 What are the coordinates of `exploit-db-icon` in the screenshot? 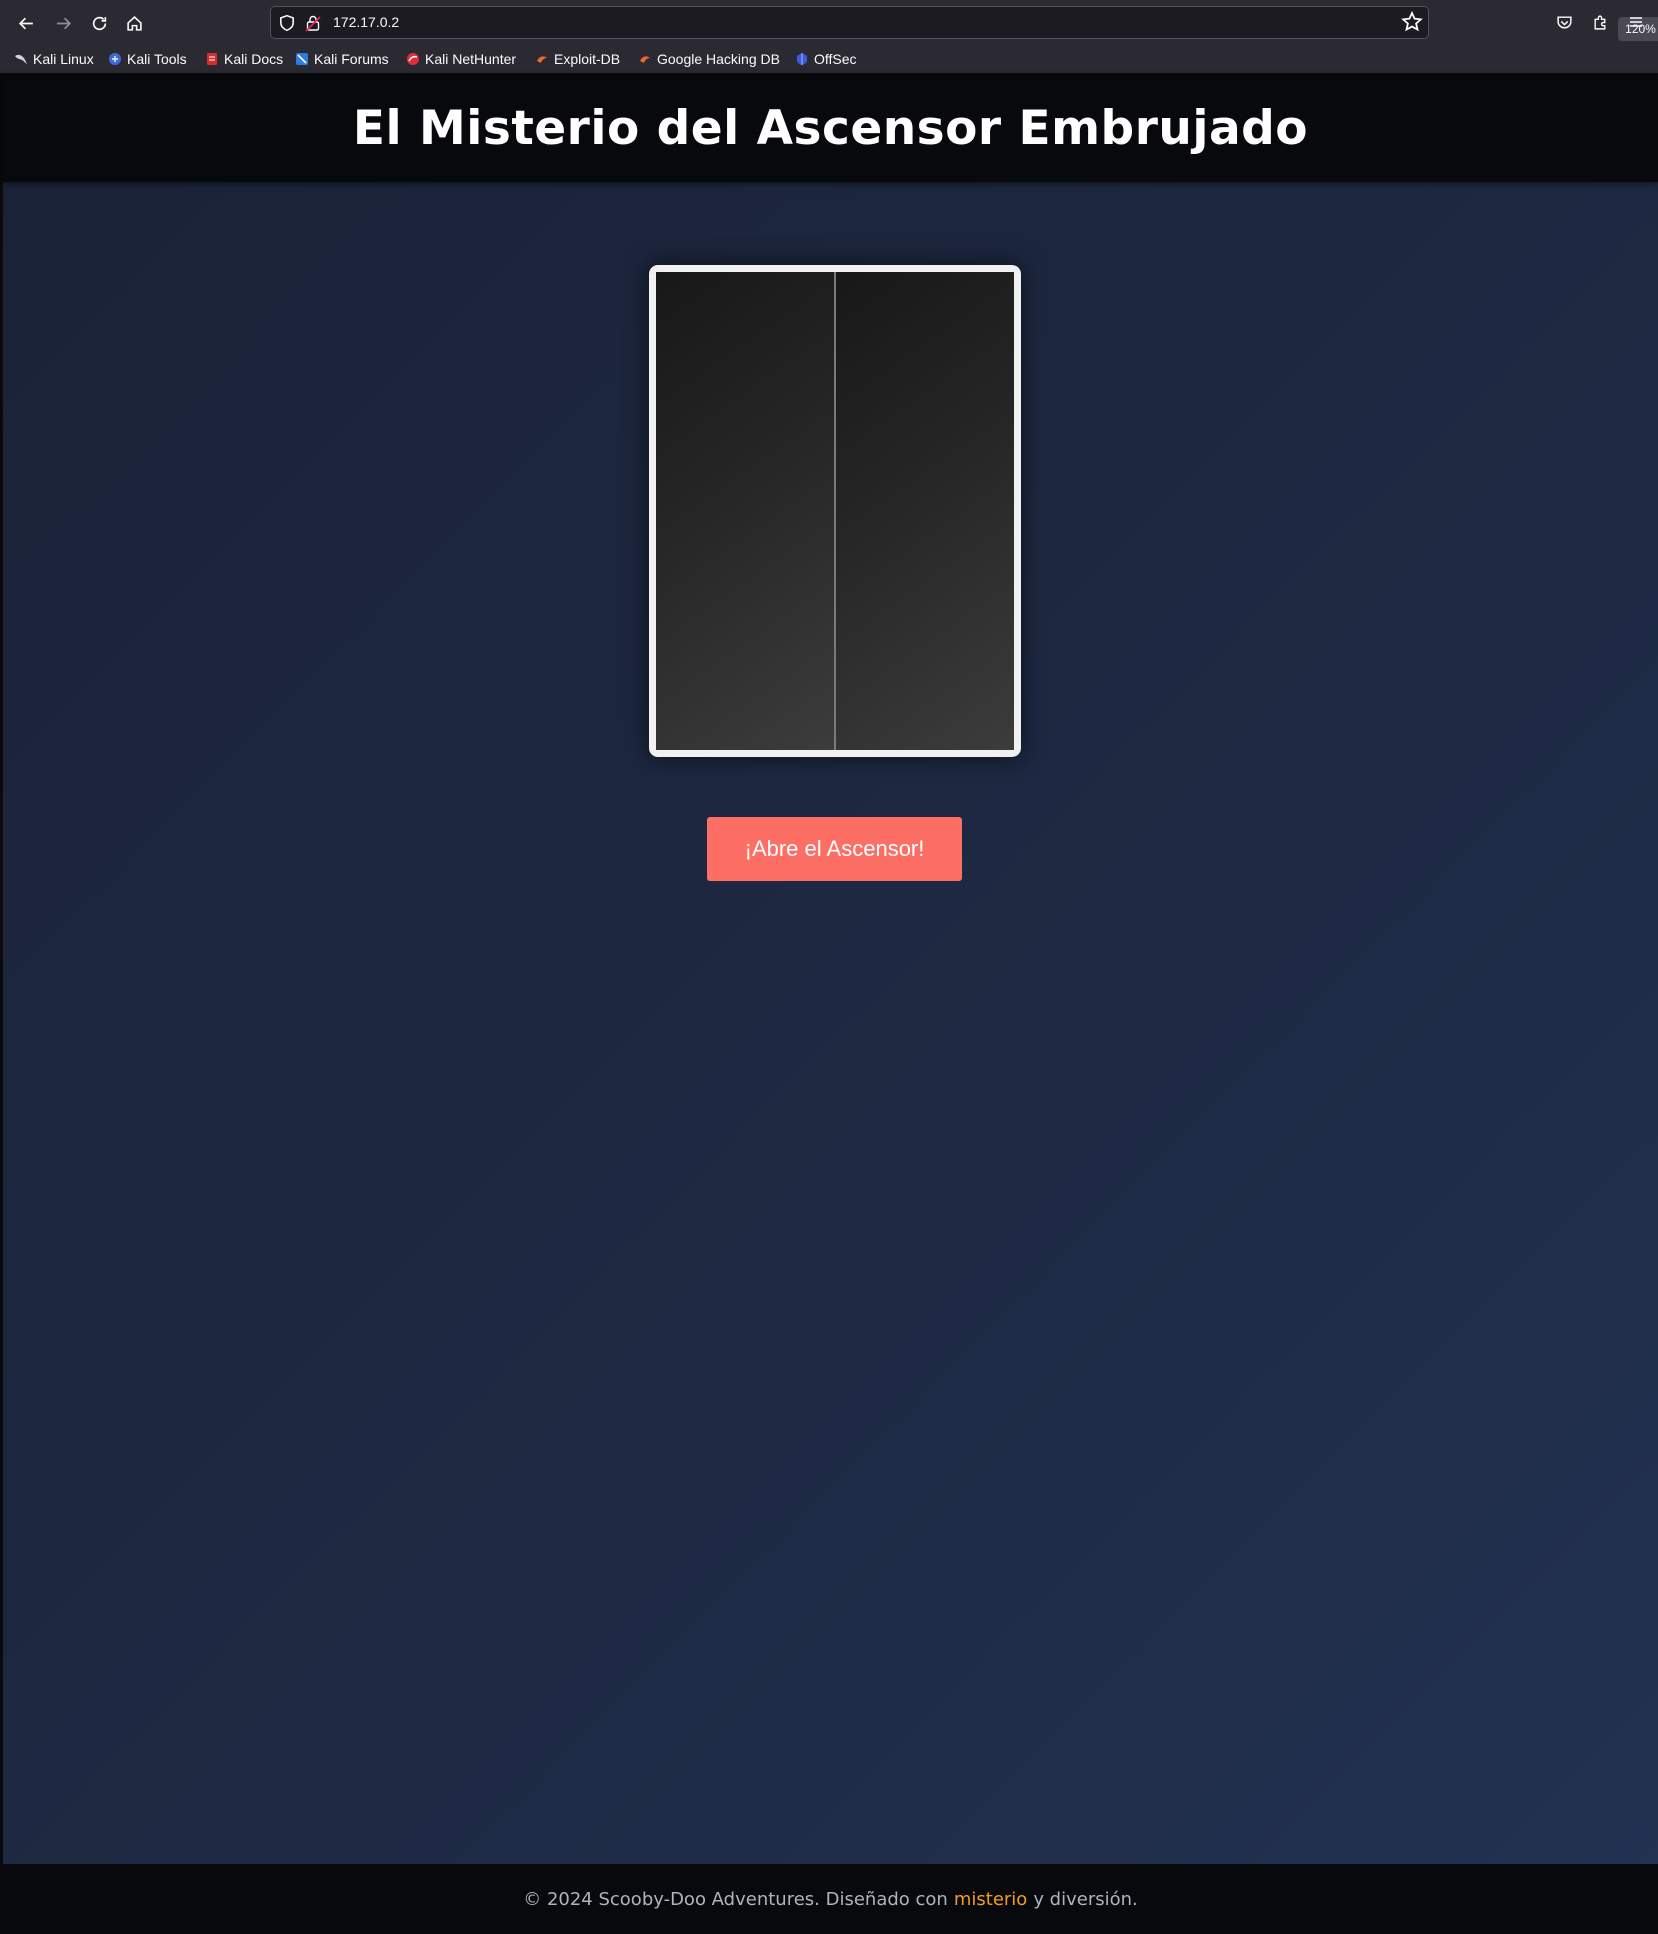 It's located at (542, 59).